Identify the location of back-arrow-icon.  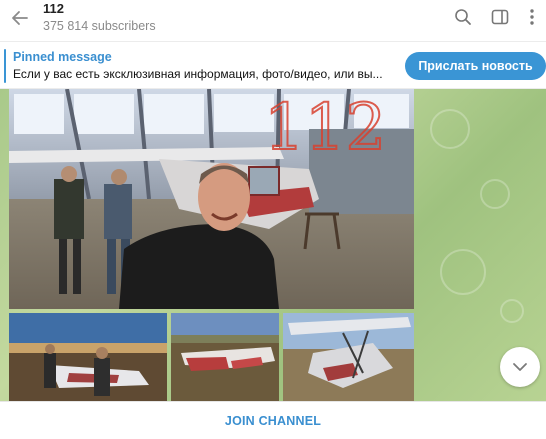
(20, 18).